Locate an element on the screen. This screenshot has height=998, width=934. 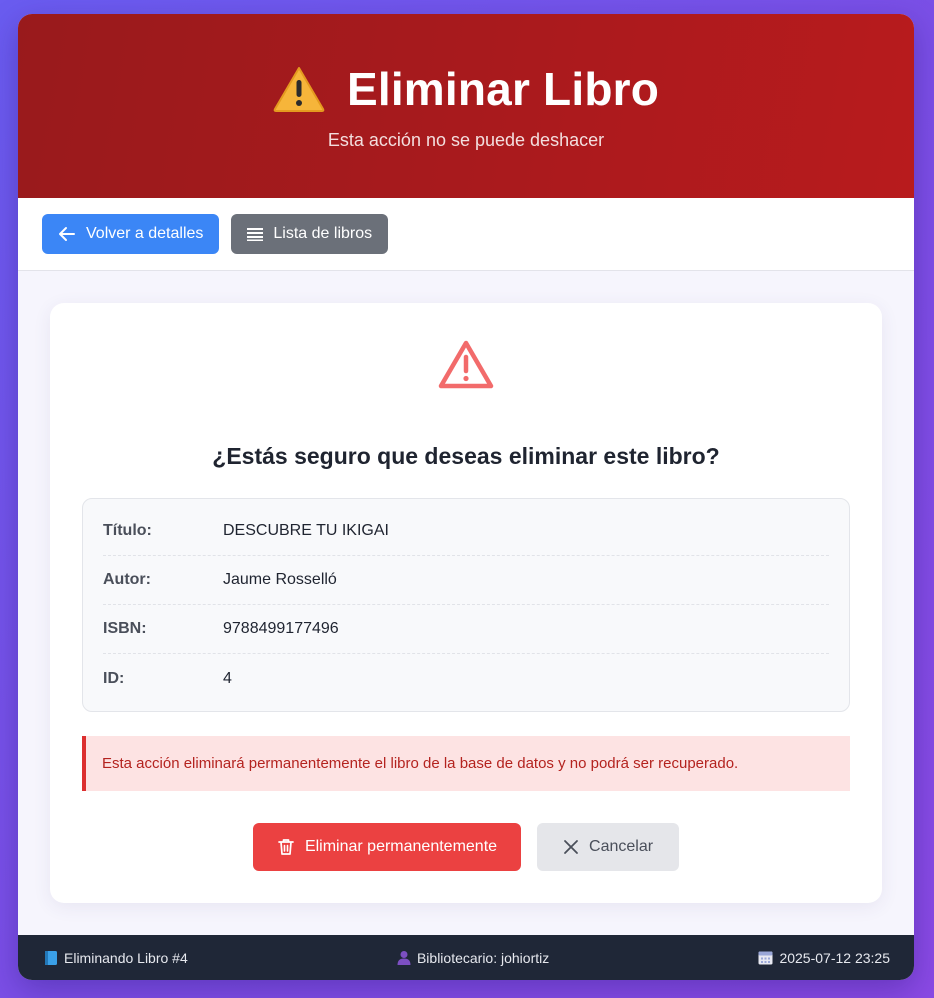
confirm-actions: Eliminar permanentemente Cancelar is located at coordinates (466, 847).